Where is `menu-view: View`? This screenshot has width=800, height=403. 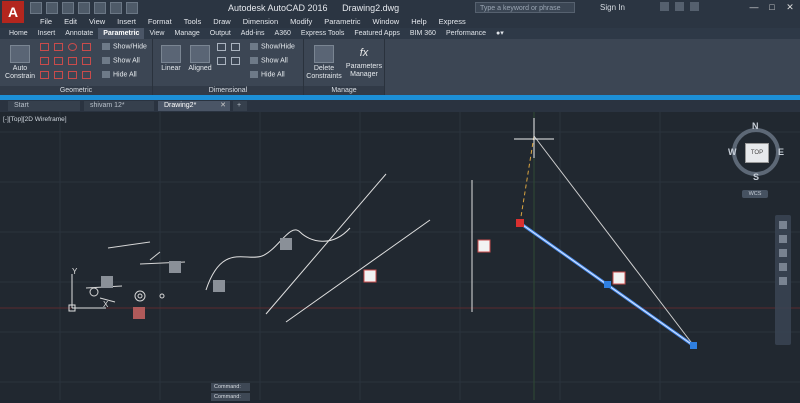 menu-view: View is located at coordinates (97, 22).